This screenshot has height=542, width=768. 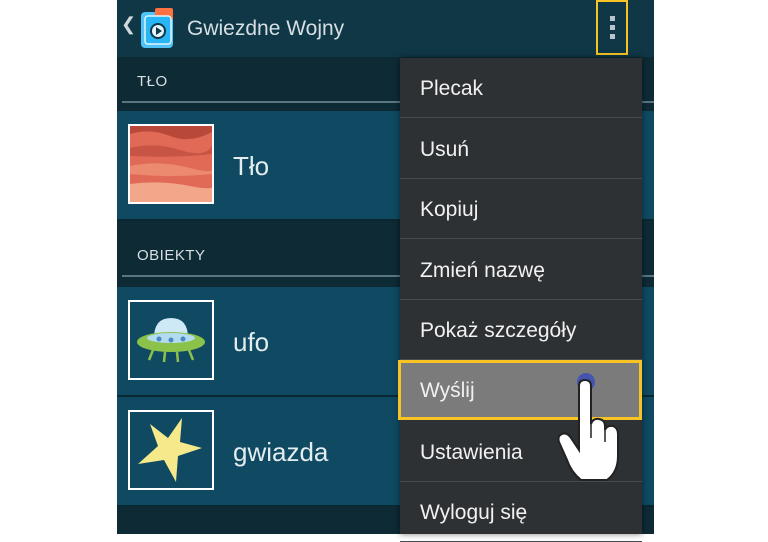 I want to click on action-bar: ❮ Gwiezdne Wojny, so click(x=385, y=28).